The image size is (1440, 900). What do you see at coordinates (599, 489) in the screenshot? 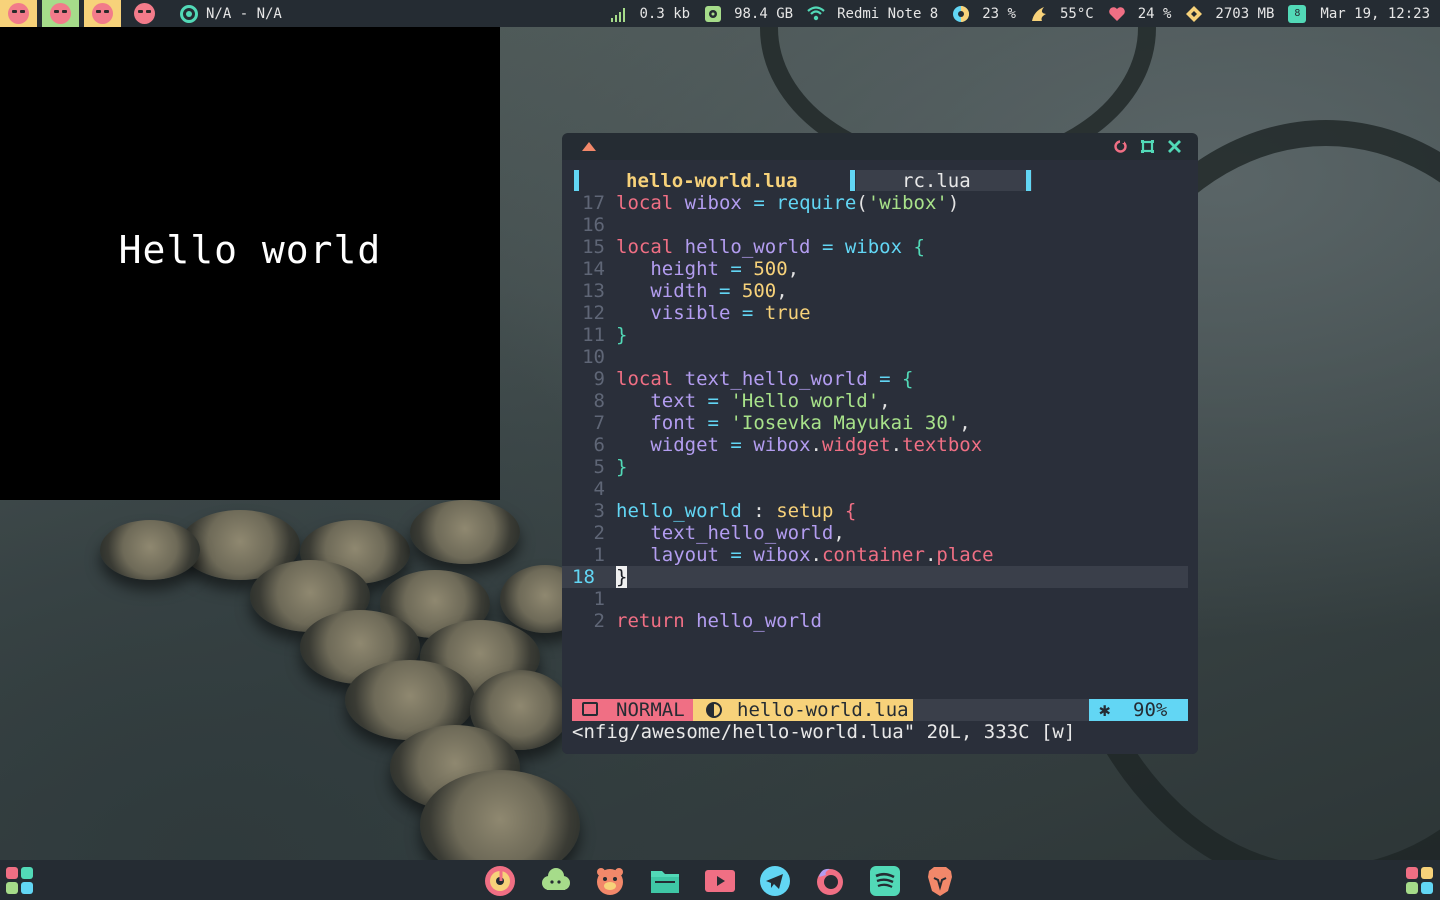
I see `line-number: 4` at bounding box center [599, 489].